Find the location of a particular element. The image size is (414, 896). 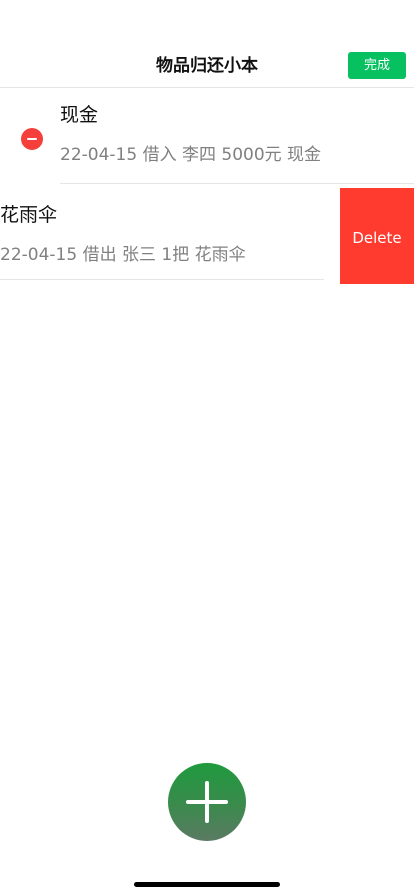

navigation-bar: 物品归还小本 完成 is located at coordinates (207, 66).